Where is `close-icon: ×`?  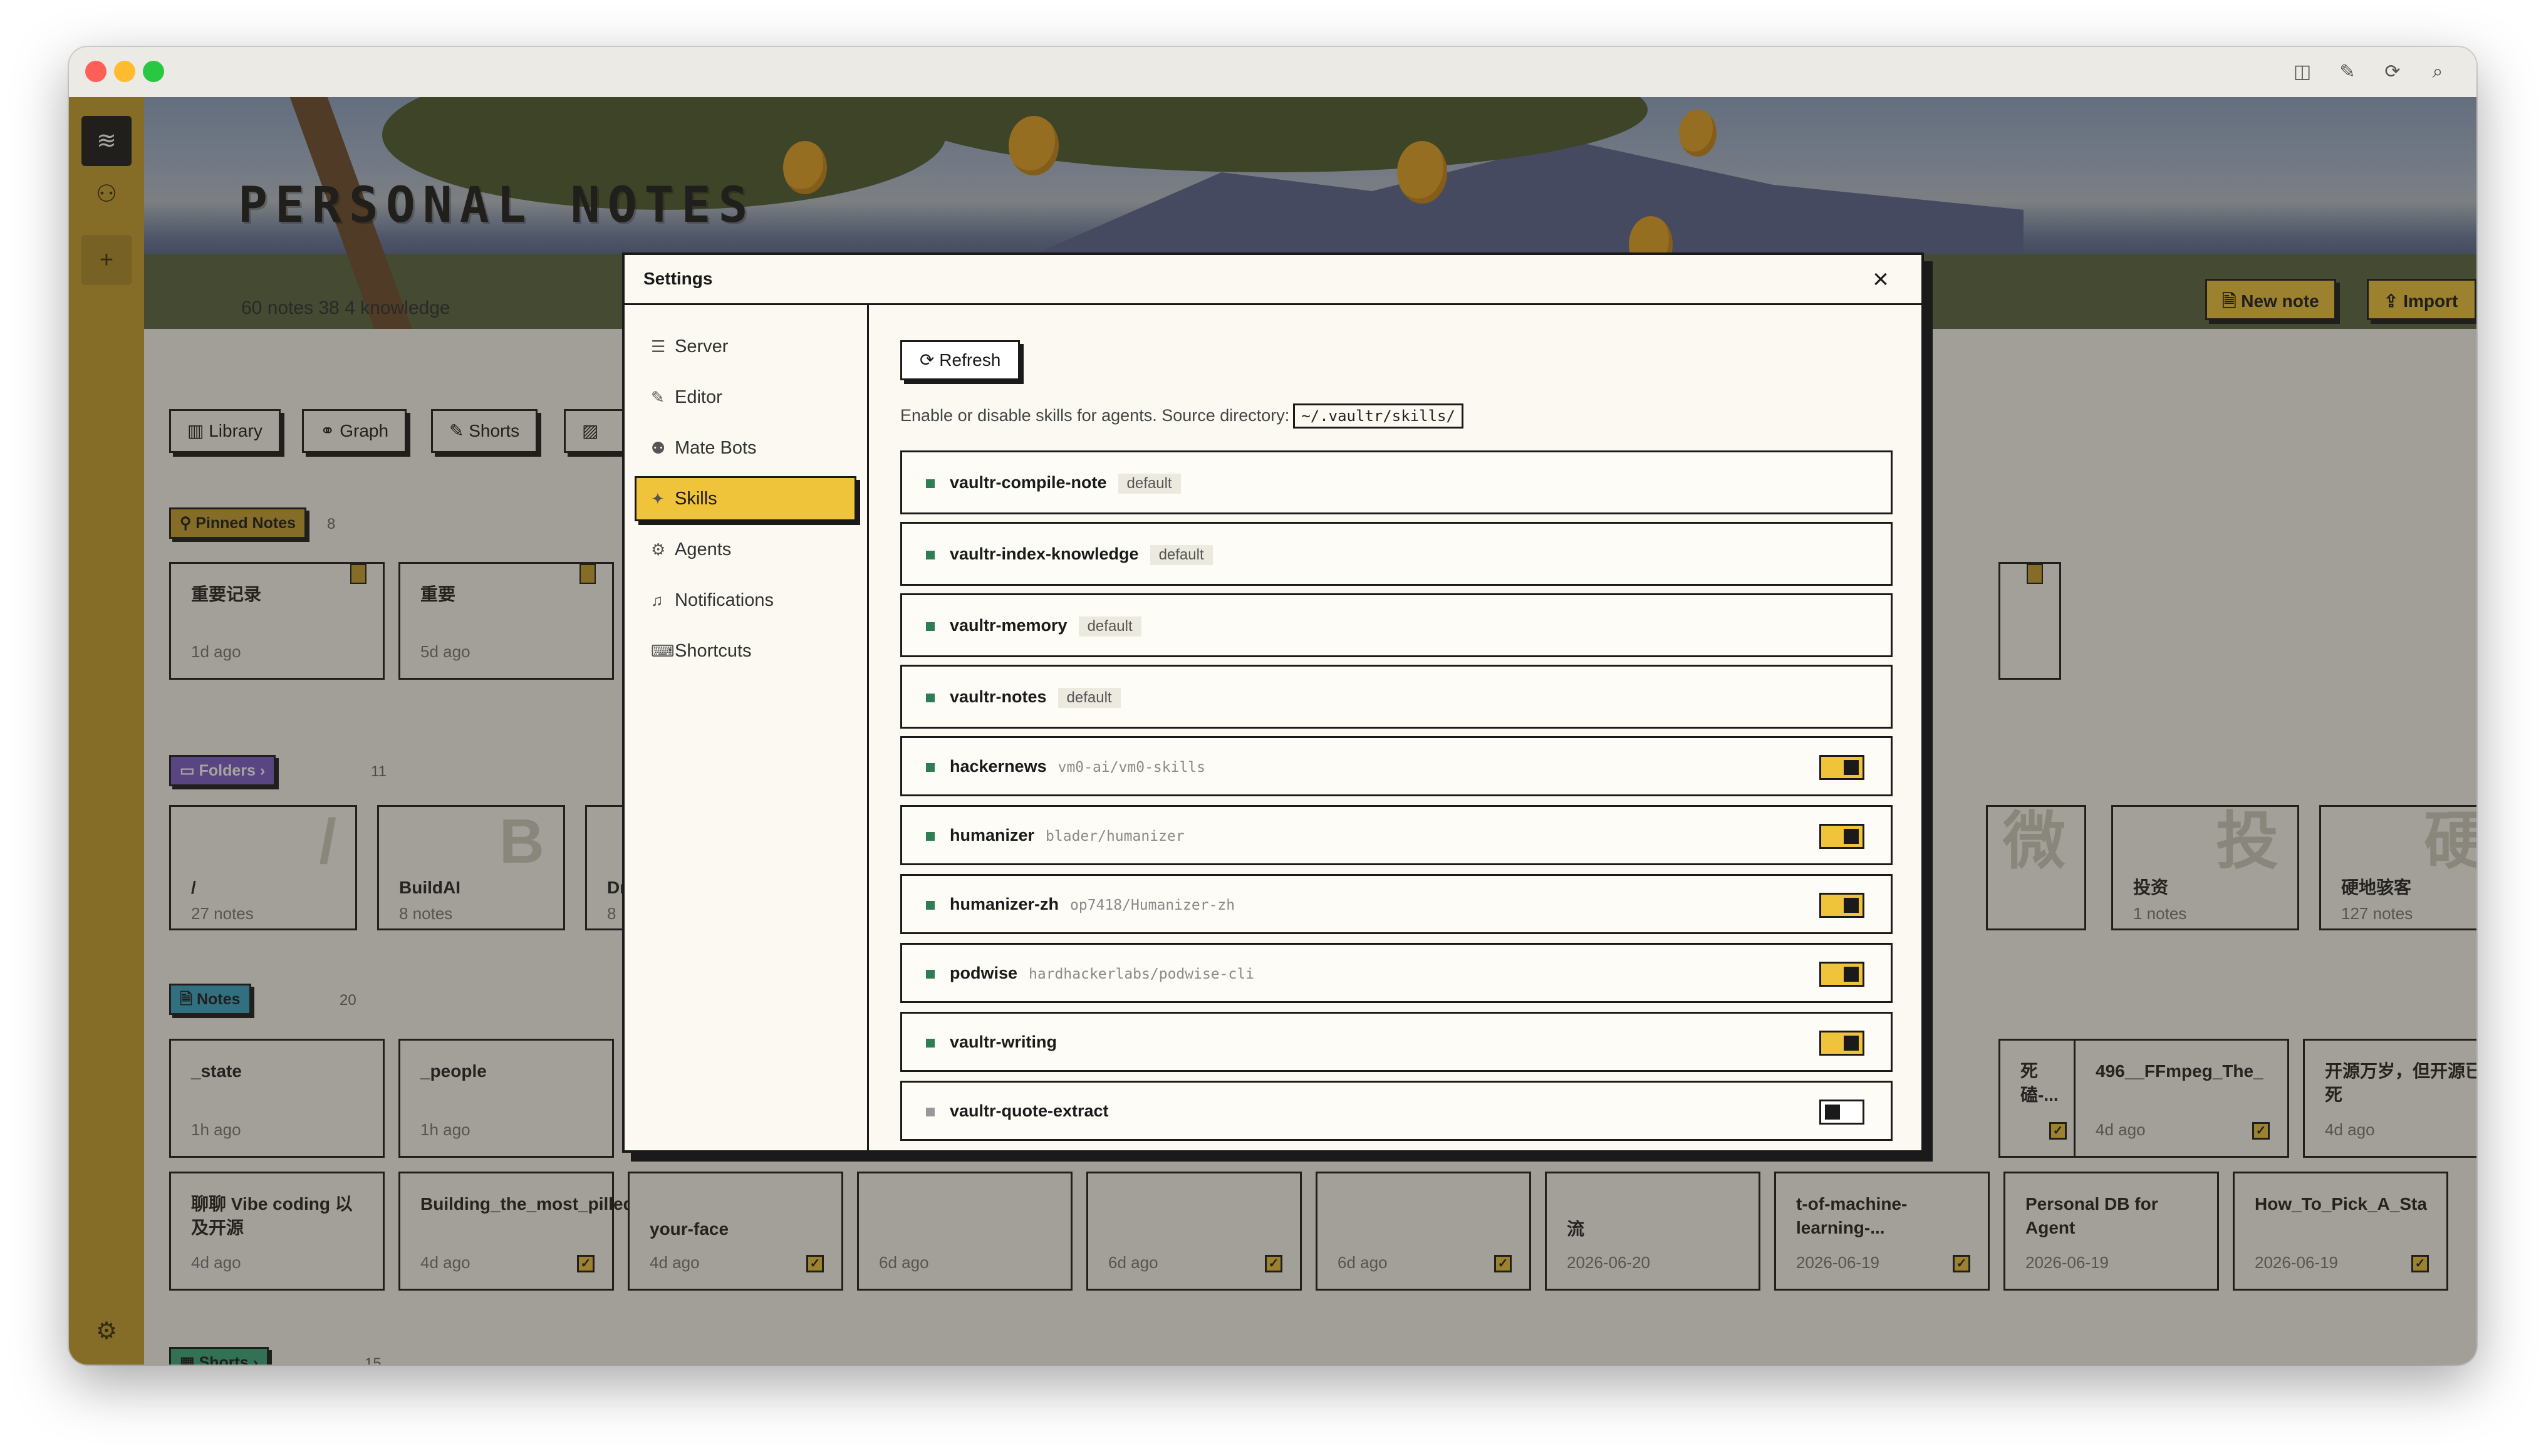
close-icon: × is located at coordinates (1880, 280).